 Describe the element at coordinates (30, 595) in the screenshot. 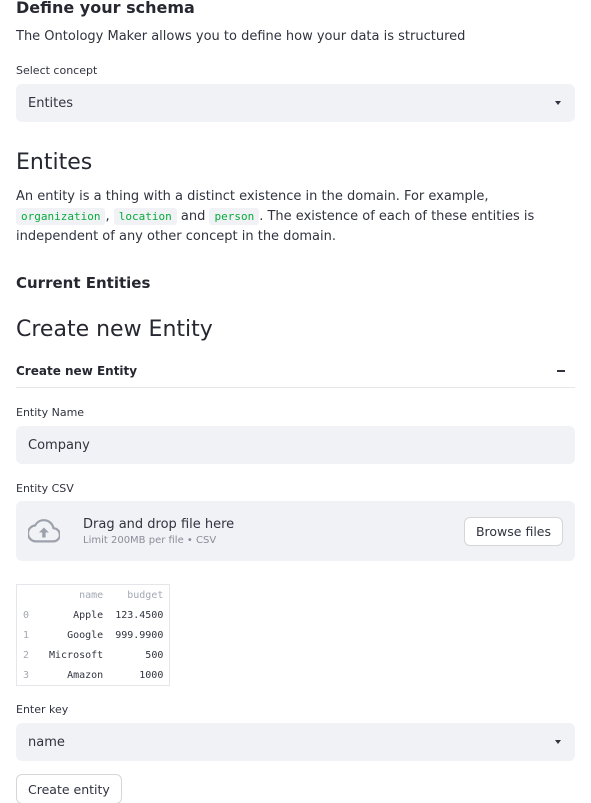

I see `index-header` at that location.